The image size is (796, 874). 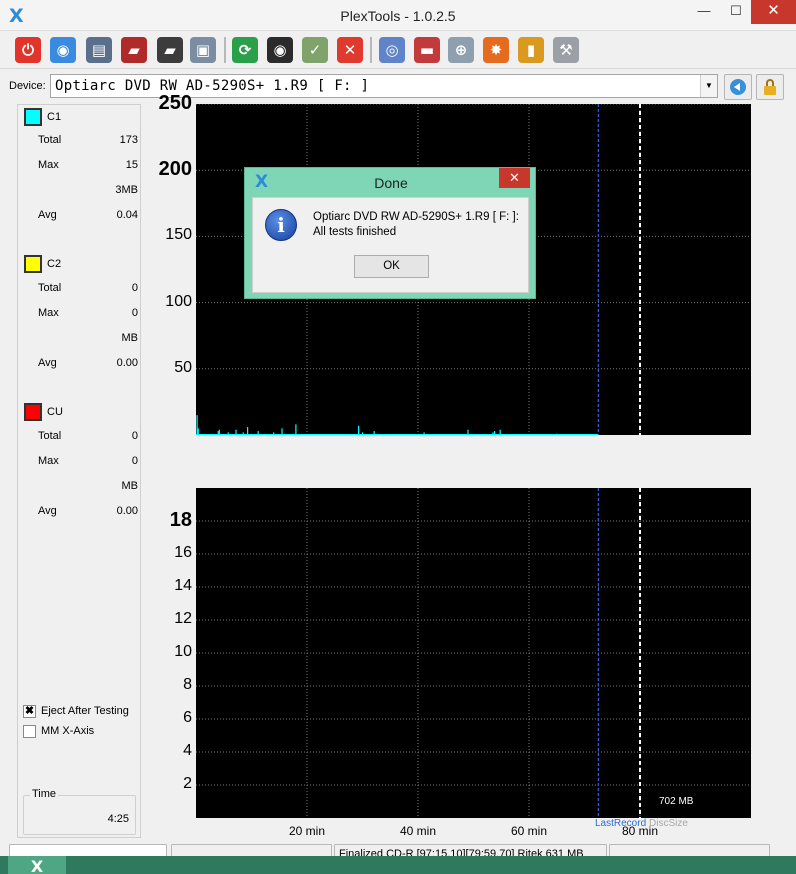 I want to click on c1-avg-row: Avg 0.04, so click(x=80, y=216).